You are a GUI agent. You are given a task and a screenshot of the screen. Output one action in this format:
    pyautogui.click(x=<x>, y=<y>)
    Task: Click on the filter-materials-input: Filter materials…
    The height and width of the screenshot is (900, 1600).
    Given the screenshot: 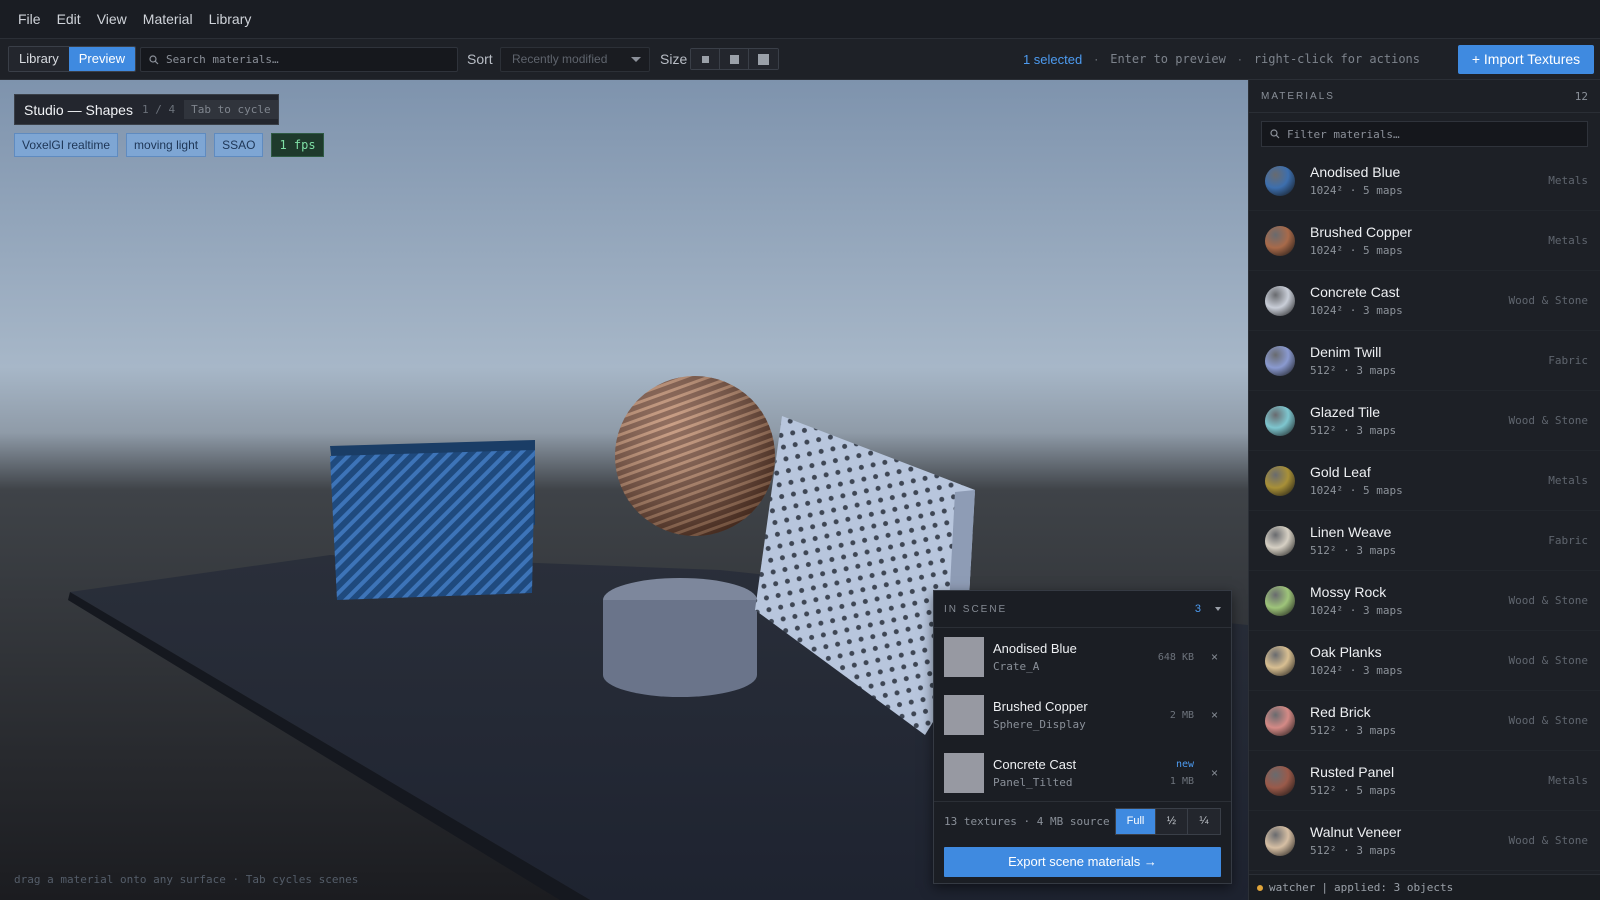 What is the action you would take?
    pyautogui.click(x=1424, y=134)
    